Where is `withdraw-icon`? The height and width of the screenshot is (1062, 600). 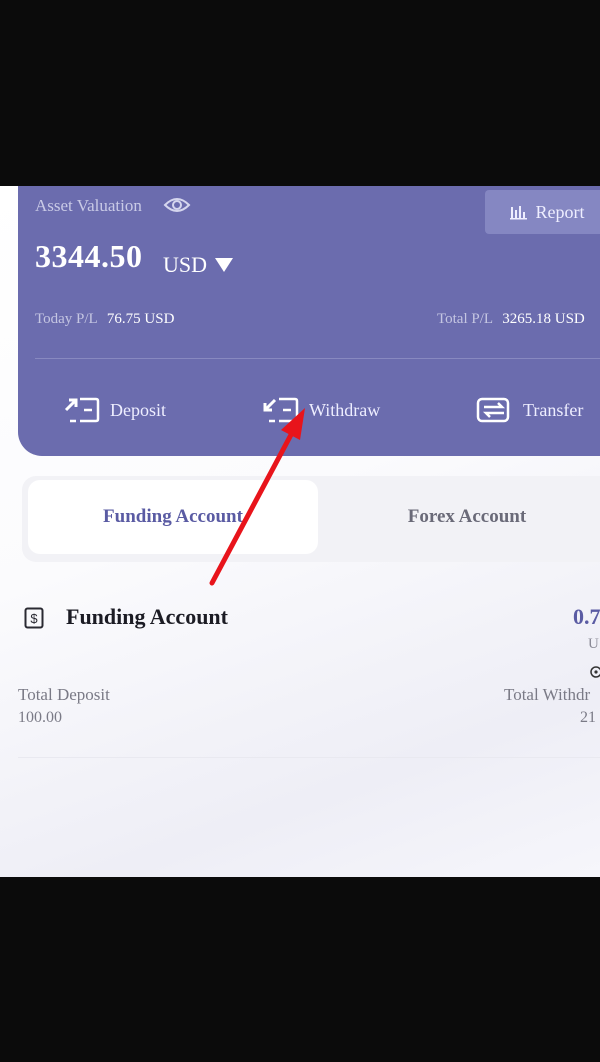 withdraw-icon is located at coordinates (281, 410).